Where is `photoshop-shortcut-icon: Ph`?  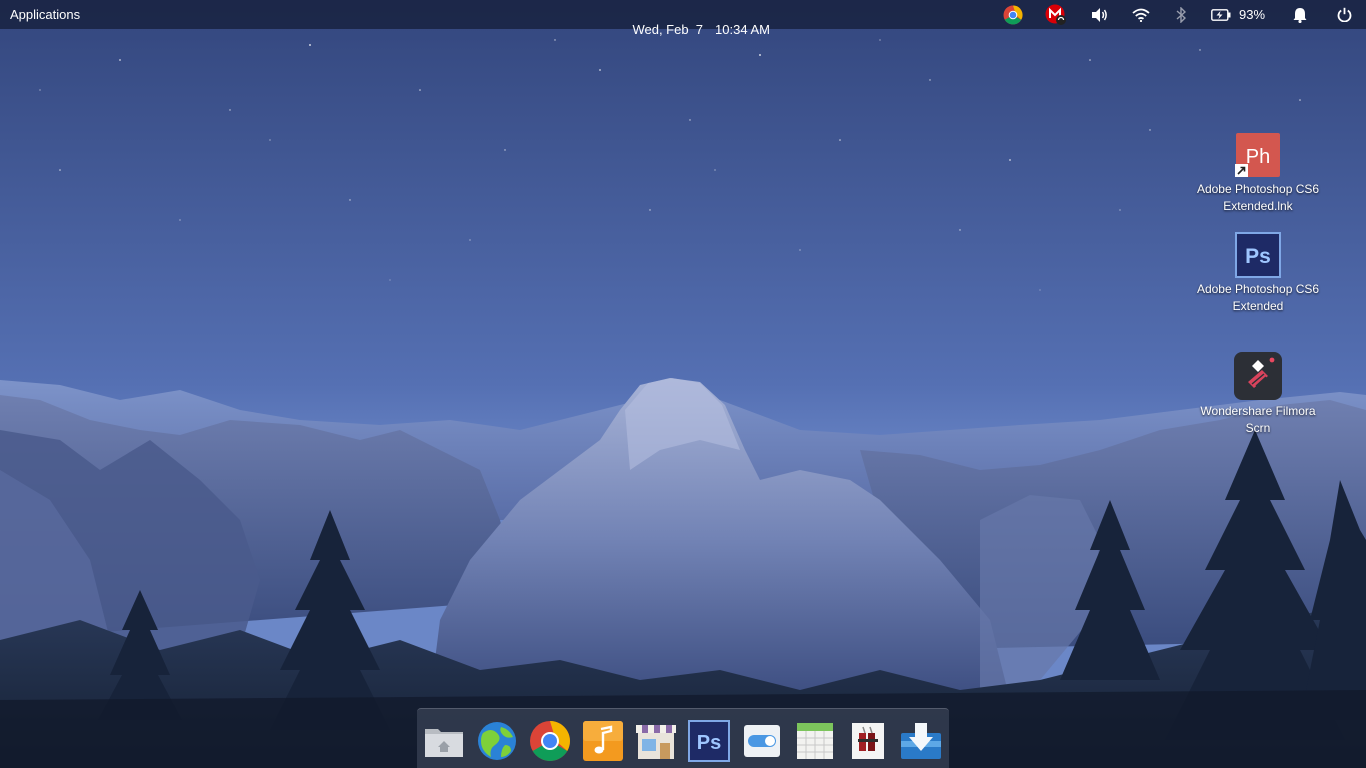
photoshop-shortcut-icon: Ph is located at coordinates (1258, 155).